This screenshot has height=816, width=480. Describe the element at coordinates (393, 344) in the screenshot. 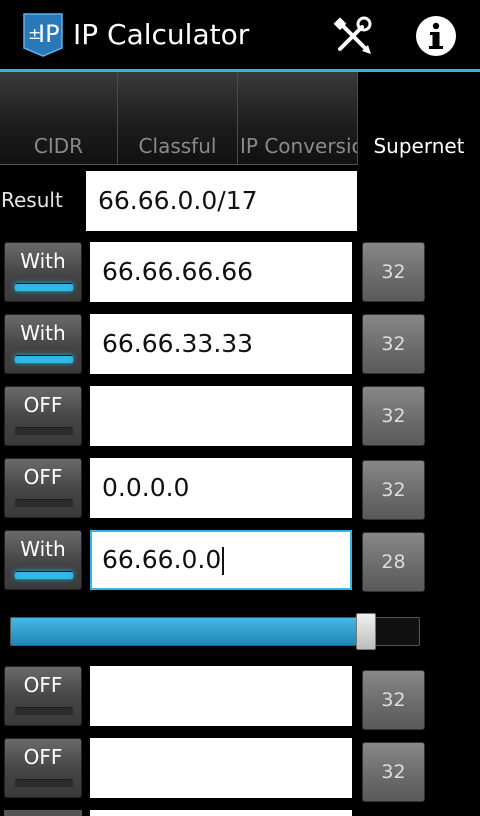

I see `prefix-button-2: 32` at that location.